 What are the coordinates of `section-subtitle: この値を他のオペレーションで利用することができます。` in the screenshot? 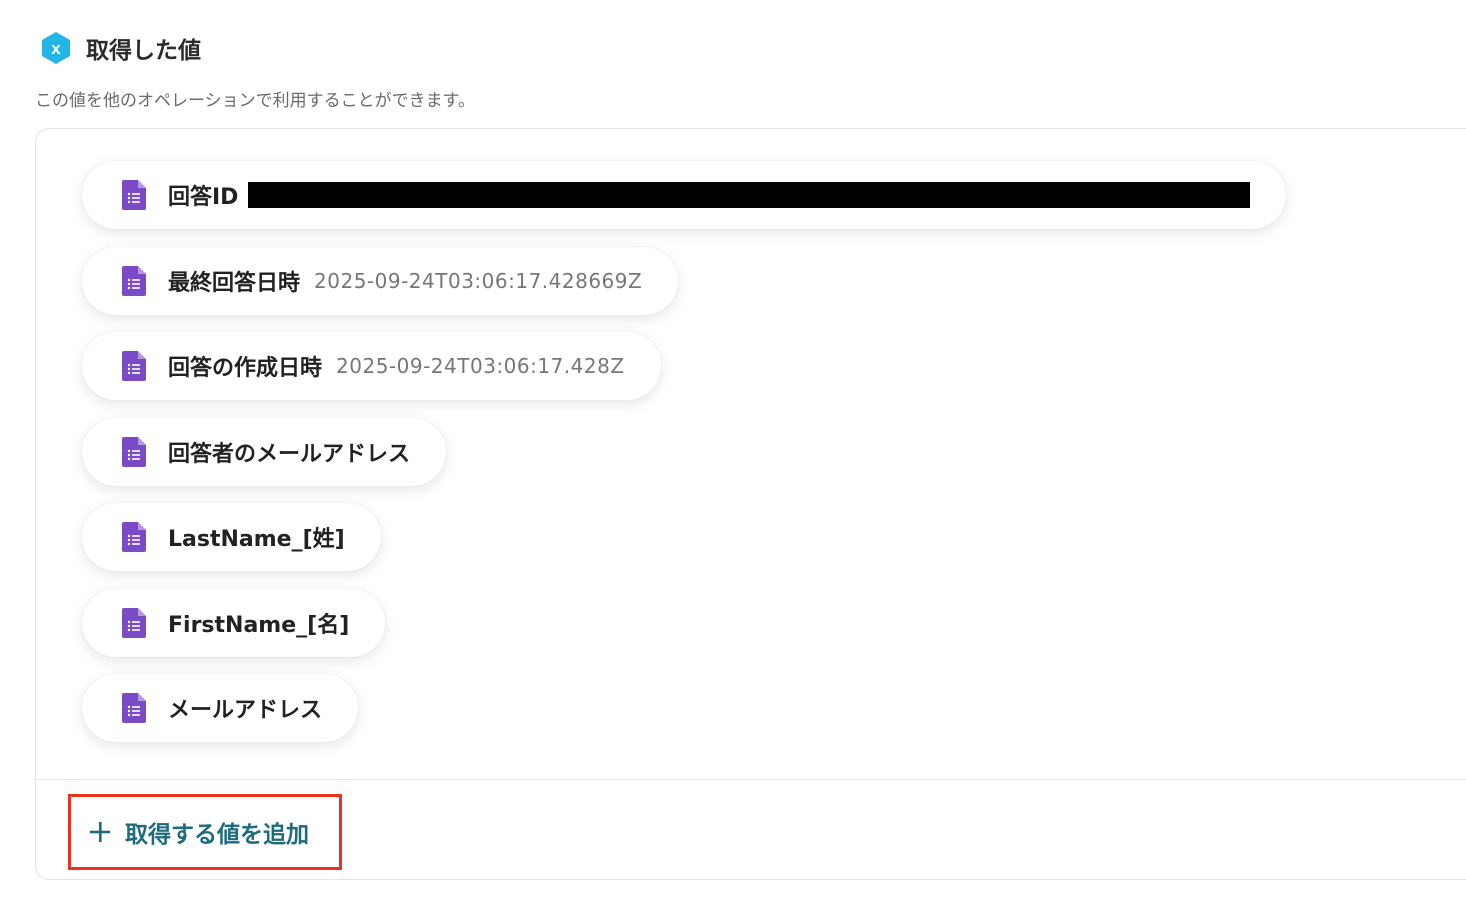 It's located at (255, 101).